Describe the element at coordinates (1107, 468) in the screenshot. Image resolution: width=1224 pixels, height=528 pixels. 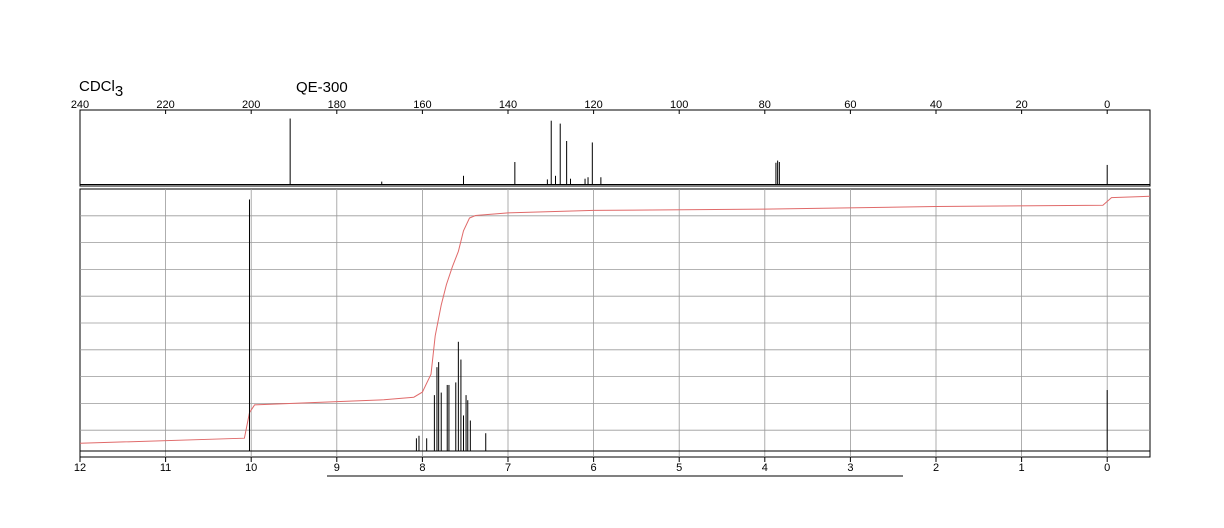
I see `h1-tick-label: 0` at that location.